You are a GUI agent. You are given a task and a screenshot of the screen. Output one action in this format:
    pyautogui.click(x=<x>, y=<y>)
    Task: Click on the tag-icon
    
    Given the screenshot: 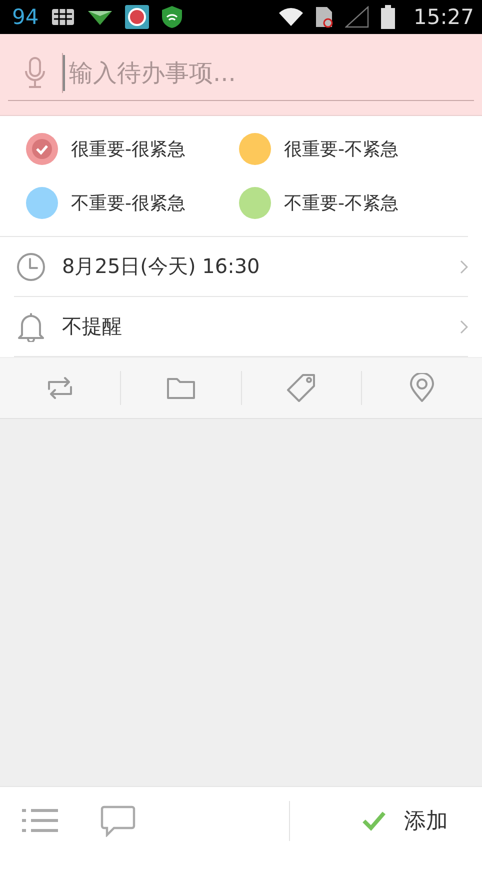 What is the action you would take?
    pyautogui.click(x=301, y=388)
    